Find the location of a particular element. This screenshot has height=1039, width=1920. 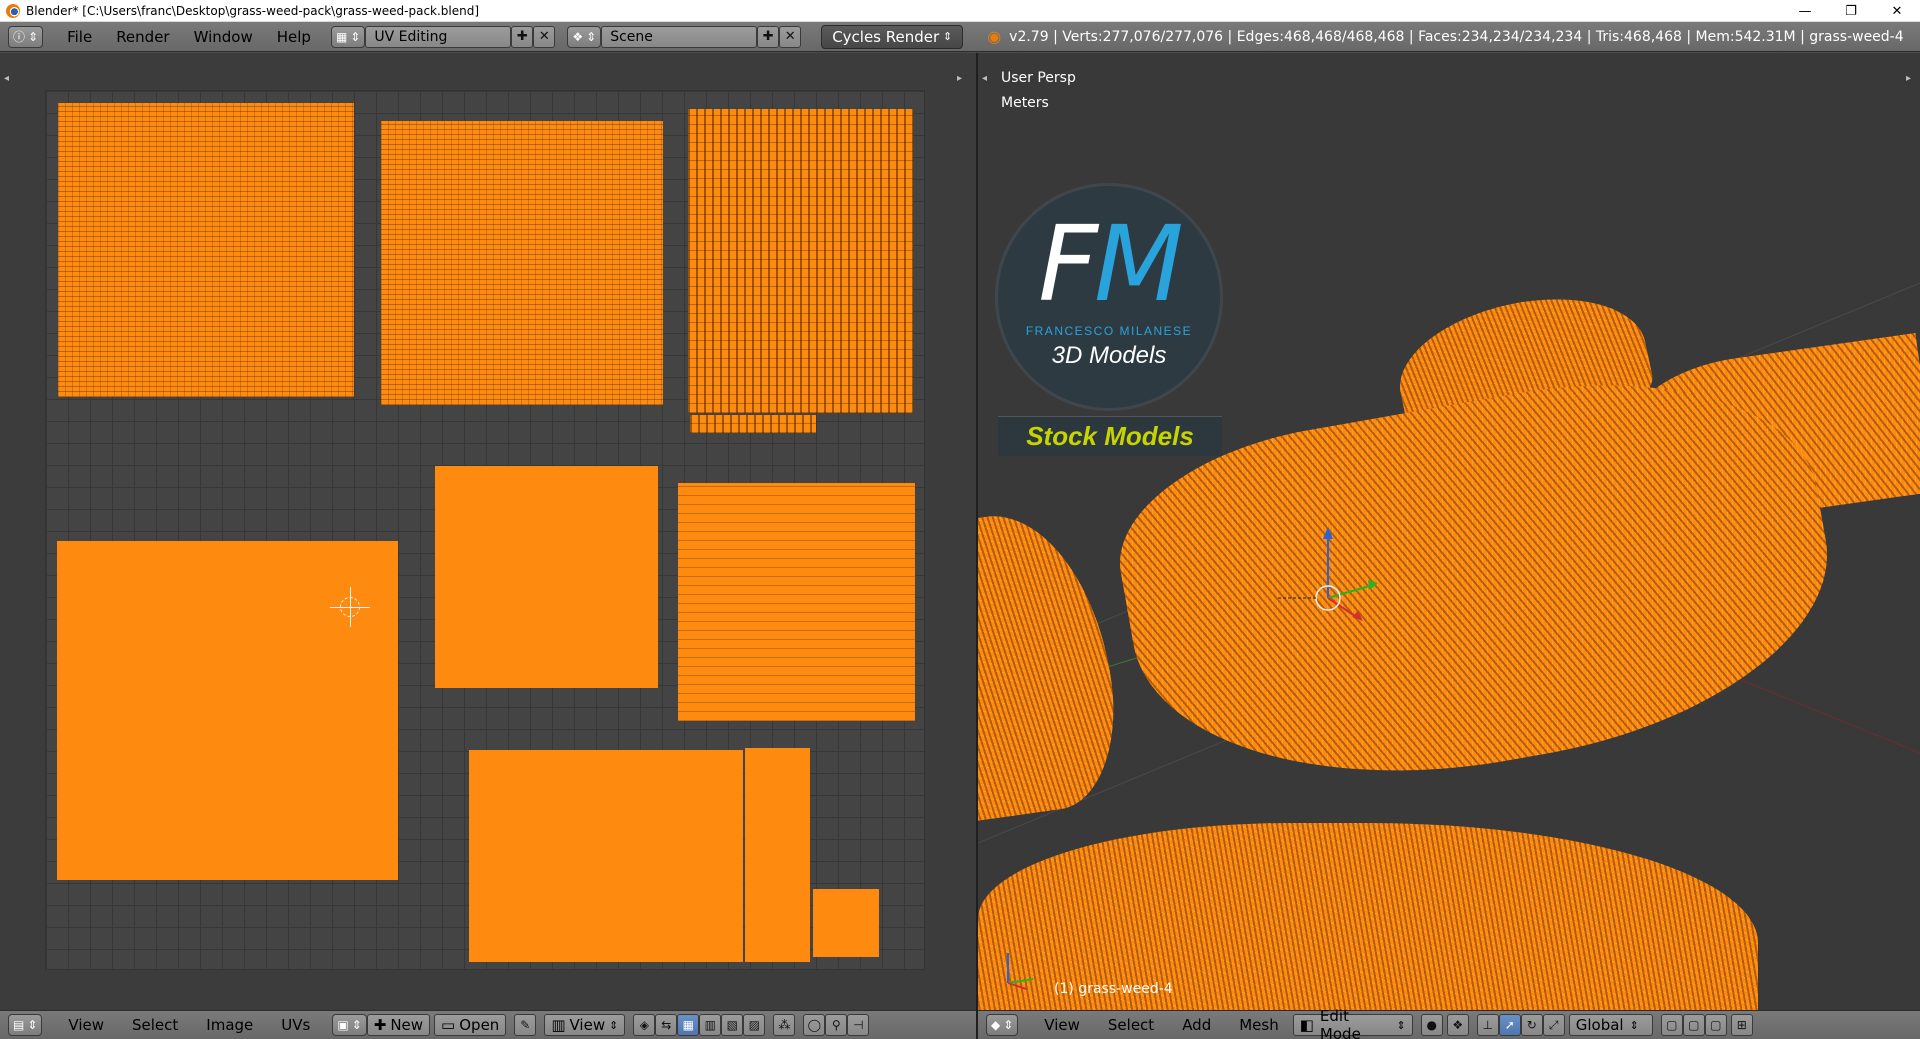

image-browse-button: ▣ ⇕ is located at coordinates (349, 1025).